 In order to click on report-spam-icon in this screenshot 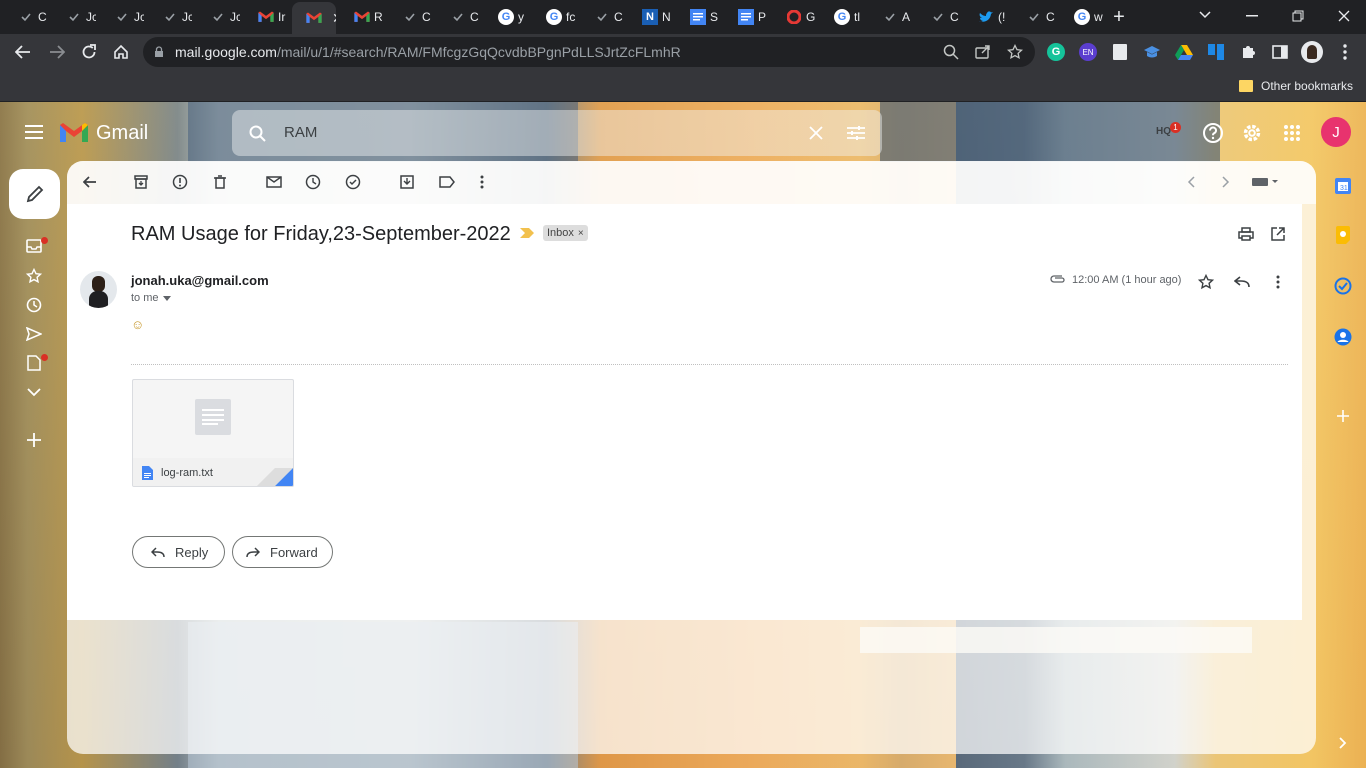, I will do `click(180, 182)`.